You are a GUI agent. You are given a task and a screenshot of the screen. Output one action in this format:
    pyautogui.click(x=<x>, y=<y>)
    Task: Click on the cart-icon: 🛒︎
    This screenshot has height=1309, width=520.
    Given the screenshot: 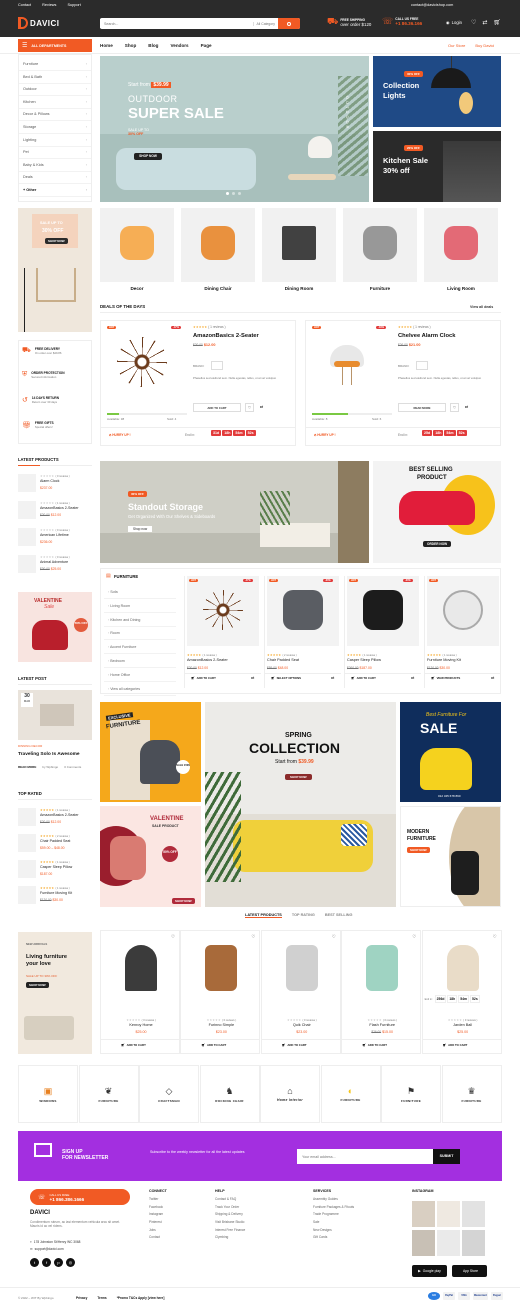 What is the action you would take?
    pyautogui.click(x=497, y=22)
    